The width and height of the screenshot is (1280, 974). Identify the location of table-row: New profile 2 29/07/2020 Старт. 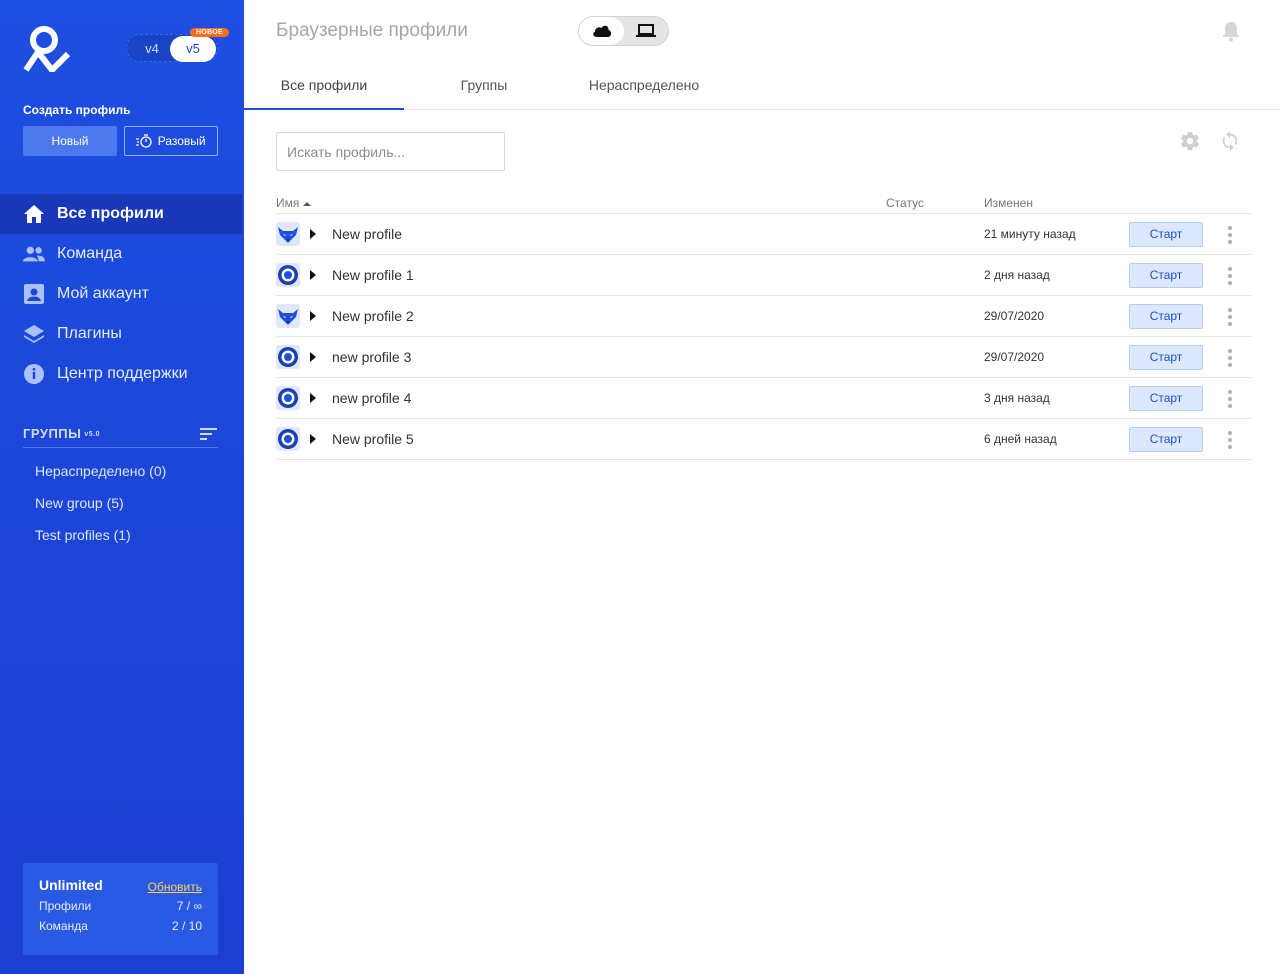
(763, 316).